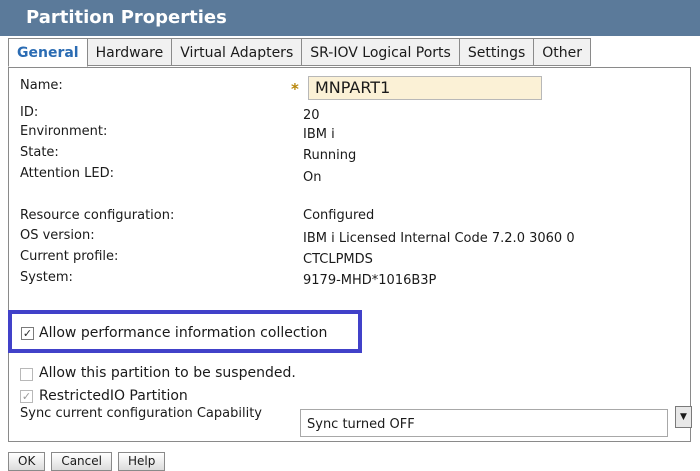  Describe the element at coordinates (339, 215) in the screenshot. I see `resource-config-value: Configured` at that location.